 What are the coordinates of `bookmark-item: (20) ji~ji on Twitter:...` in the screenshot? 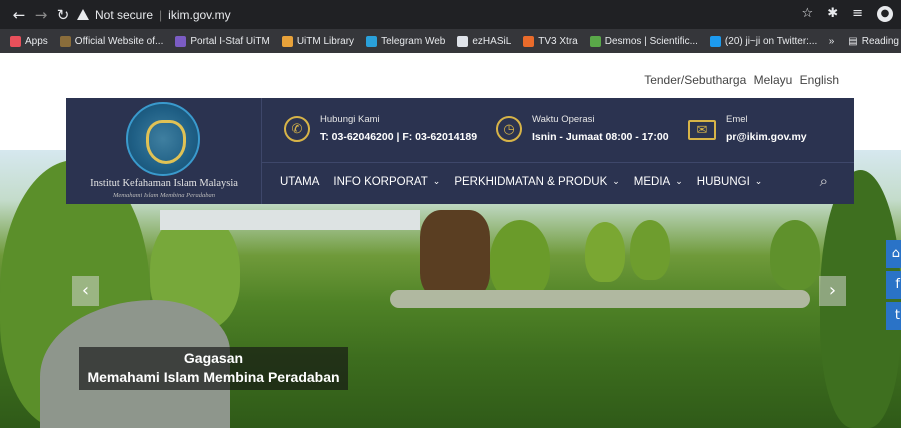 It's located at (763, 41).